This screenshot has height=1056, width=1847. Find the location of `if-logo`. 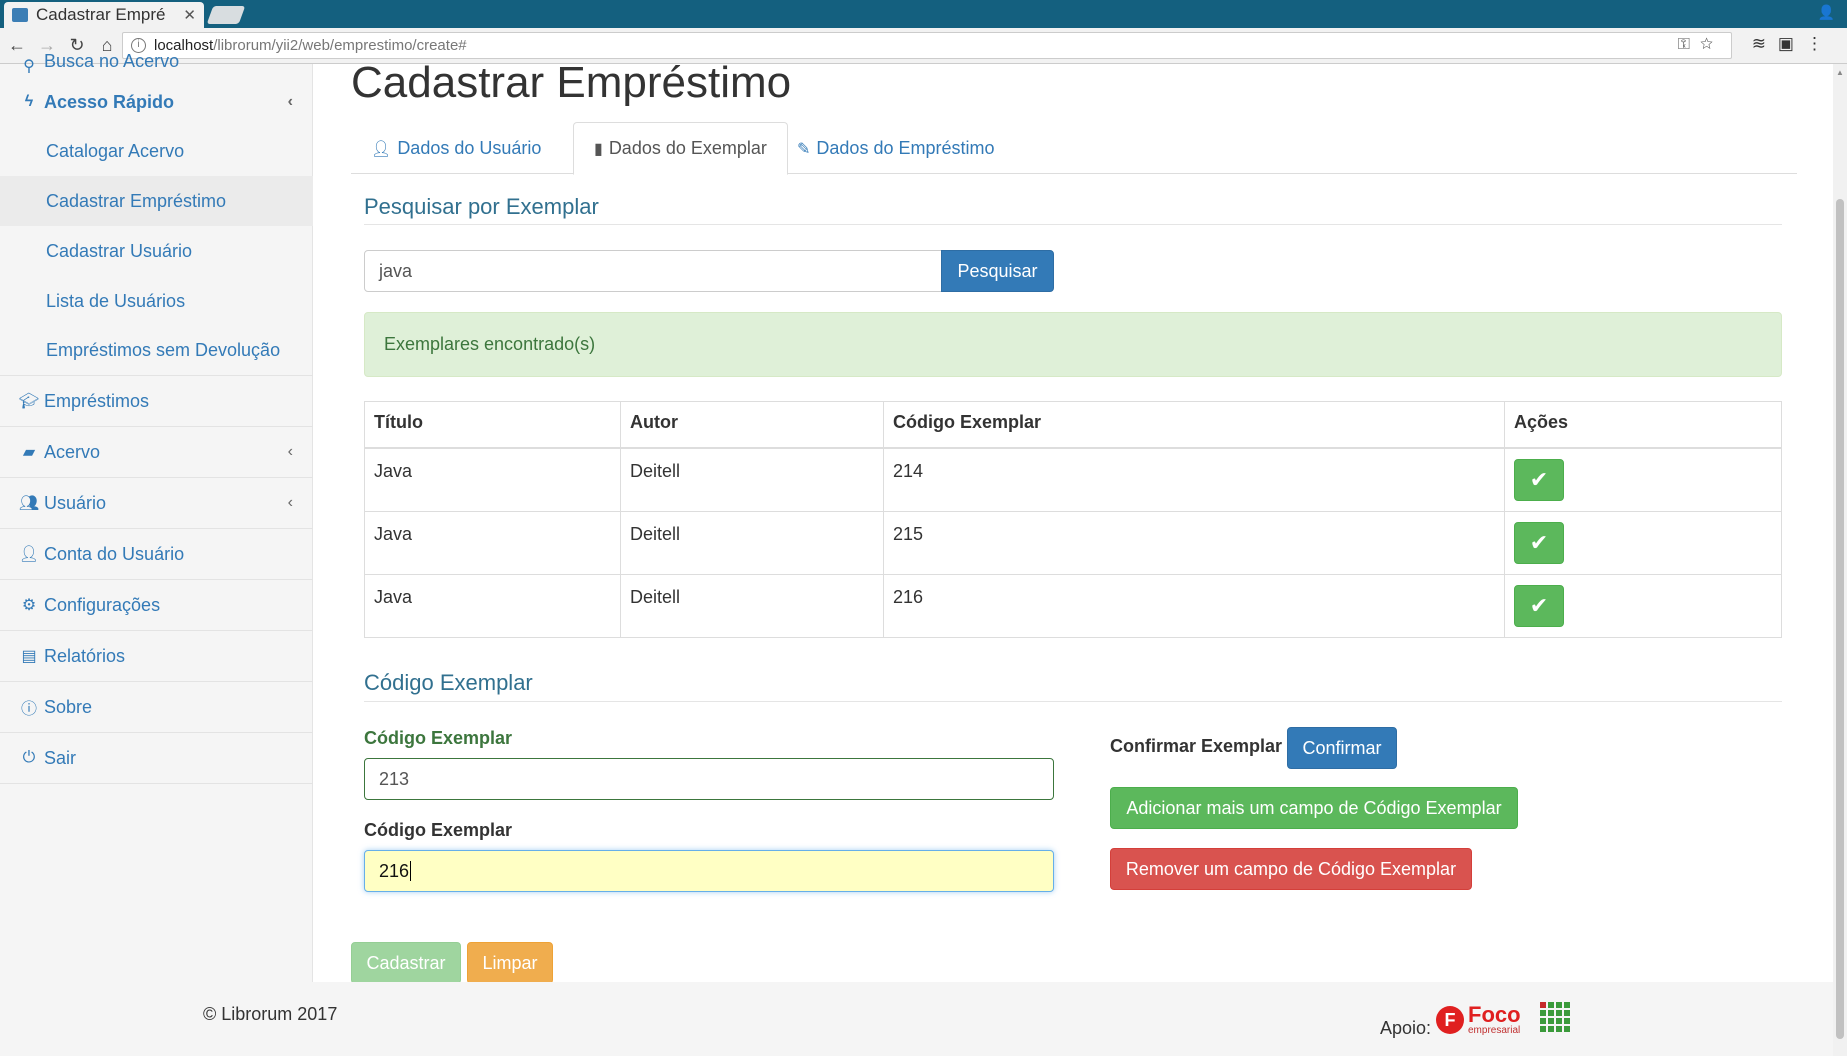

if-logo is located at coordinates (1555, 1017).